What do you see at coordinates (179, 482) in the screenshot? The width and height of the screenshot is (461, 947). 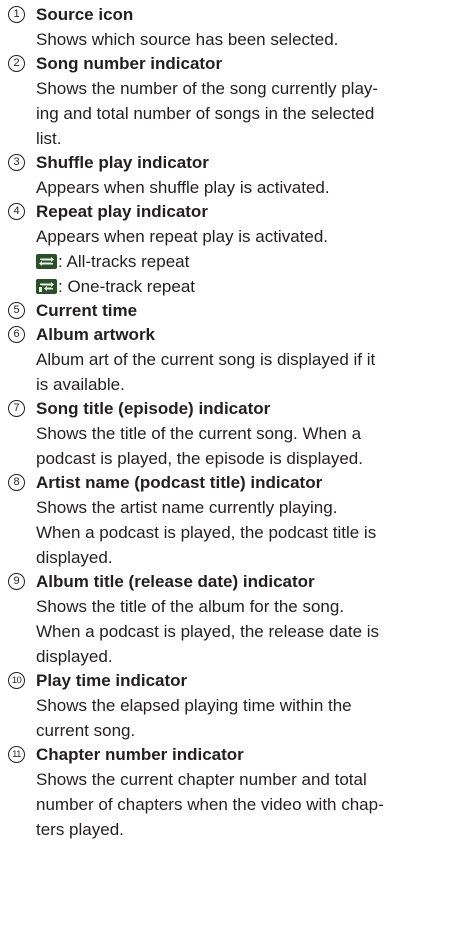 I see `item-title: Artist name (podcast title) indicator` at bounding box center [179, 482].